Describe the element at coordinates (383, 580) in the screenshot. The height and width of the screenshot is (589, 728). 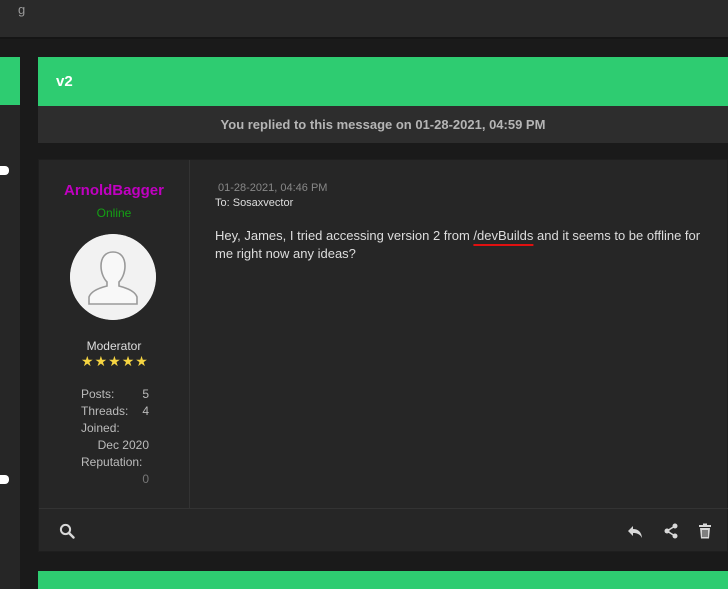
I see `next-thread-bar` at that location.